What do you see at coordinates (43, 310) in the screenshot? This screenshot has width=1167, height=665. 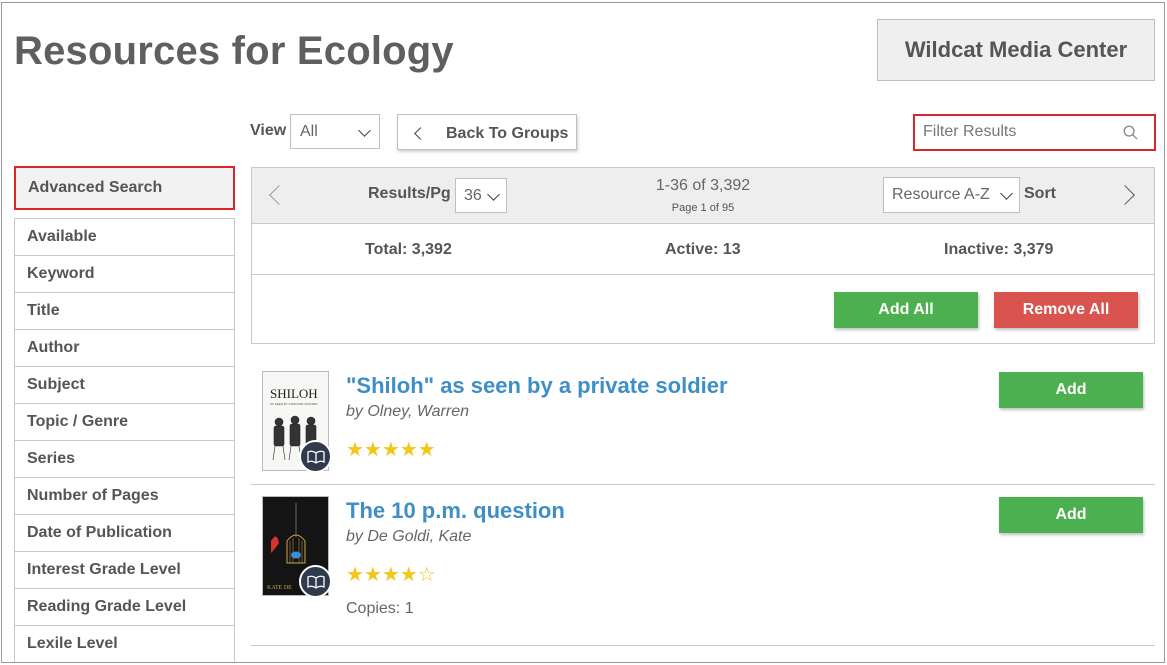 I see `sidebar-item-label: Title` at bounding box center [43, 310].